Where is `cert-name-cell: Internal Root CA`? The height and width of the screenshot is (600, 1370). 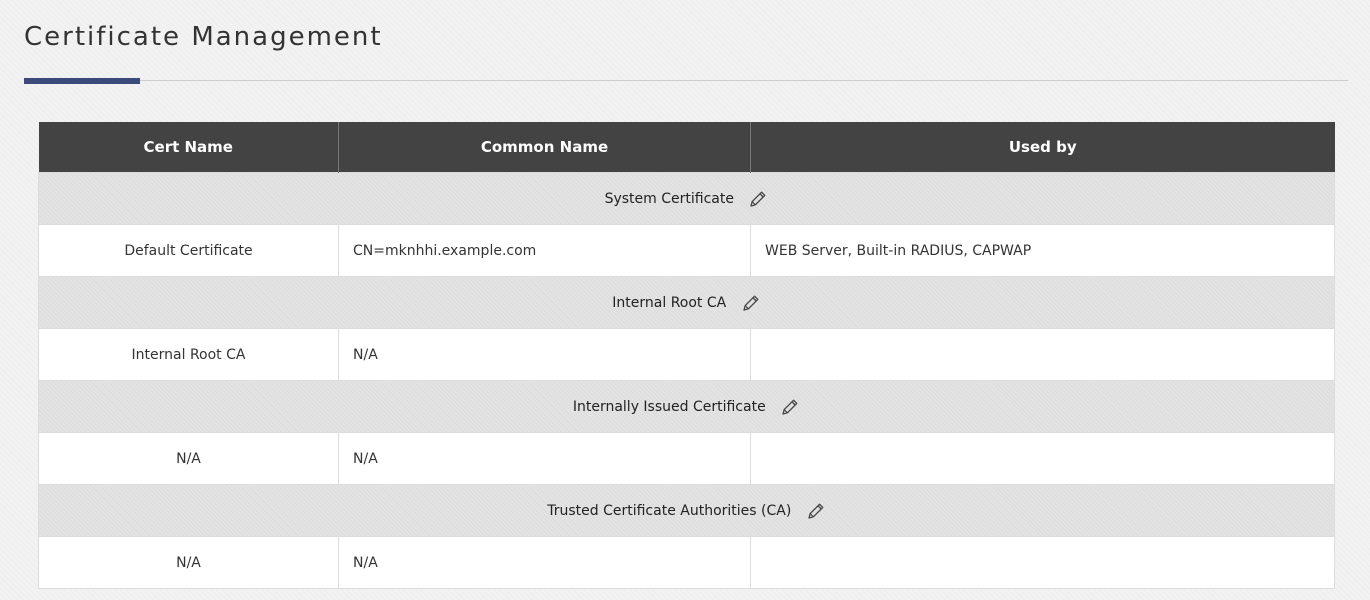
cert-name-cell: Internal Root CA is located at coordinates (188, 354).